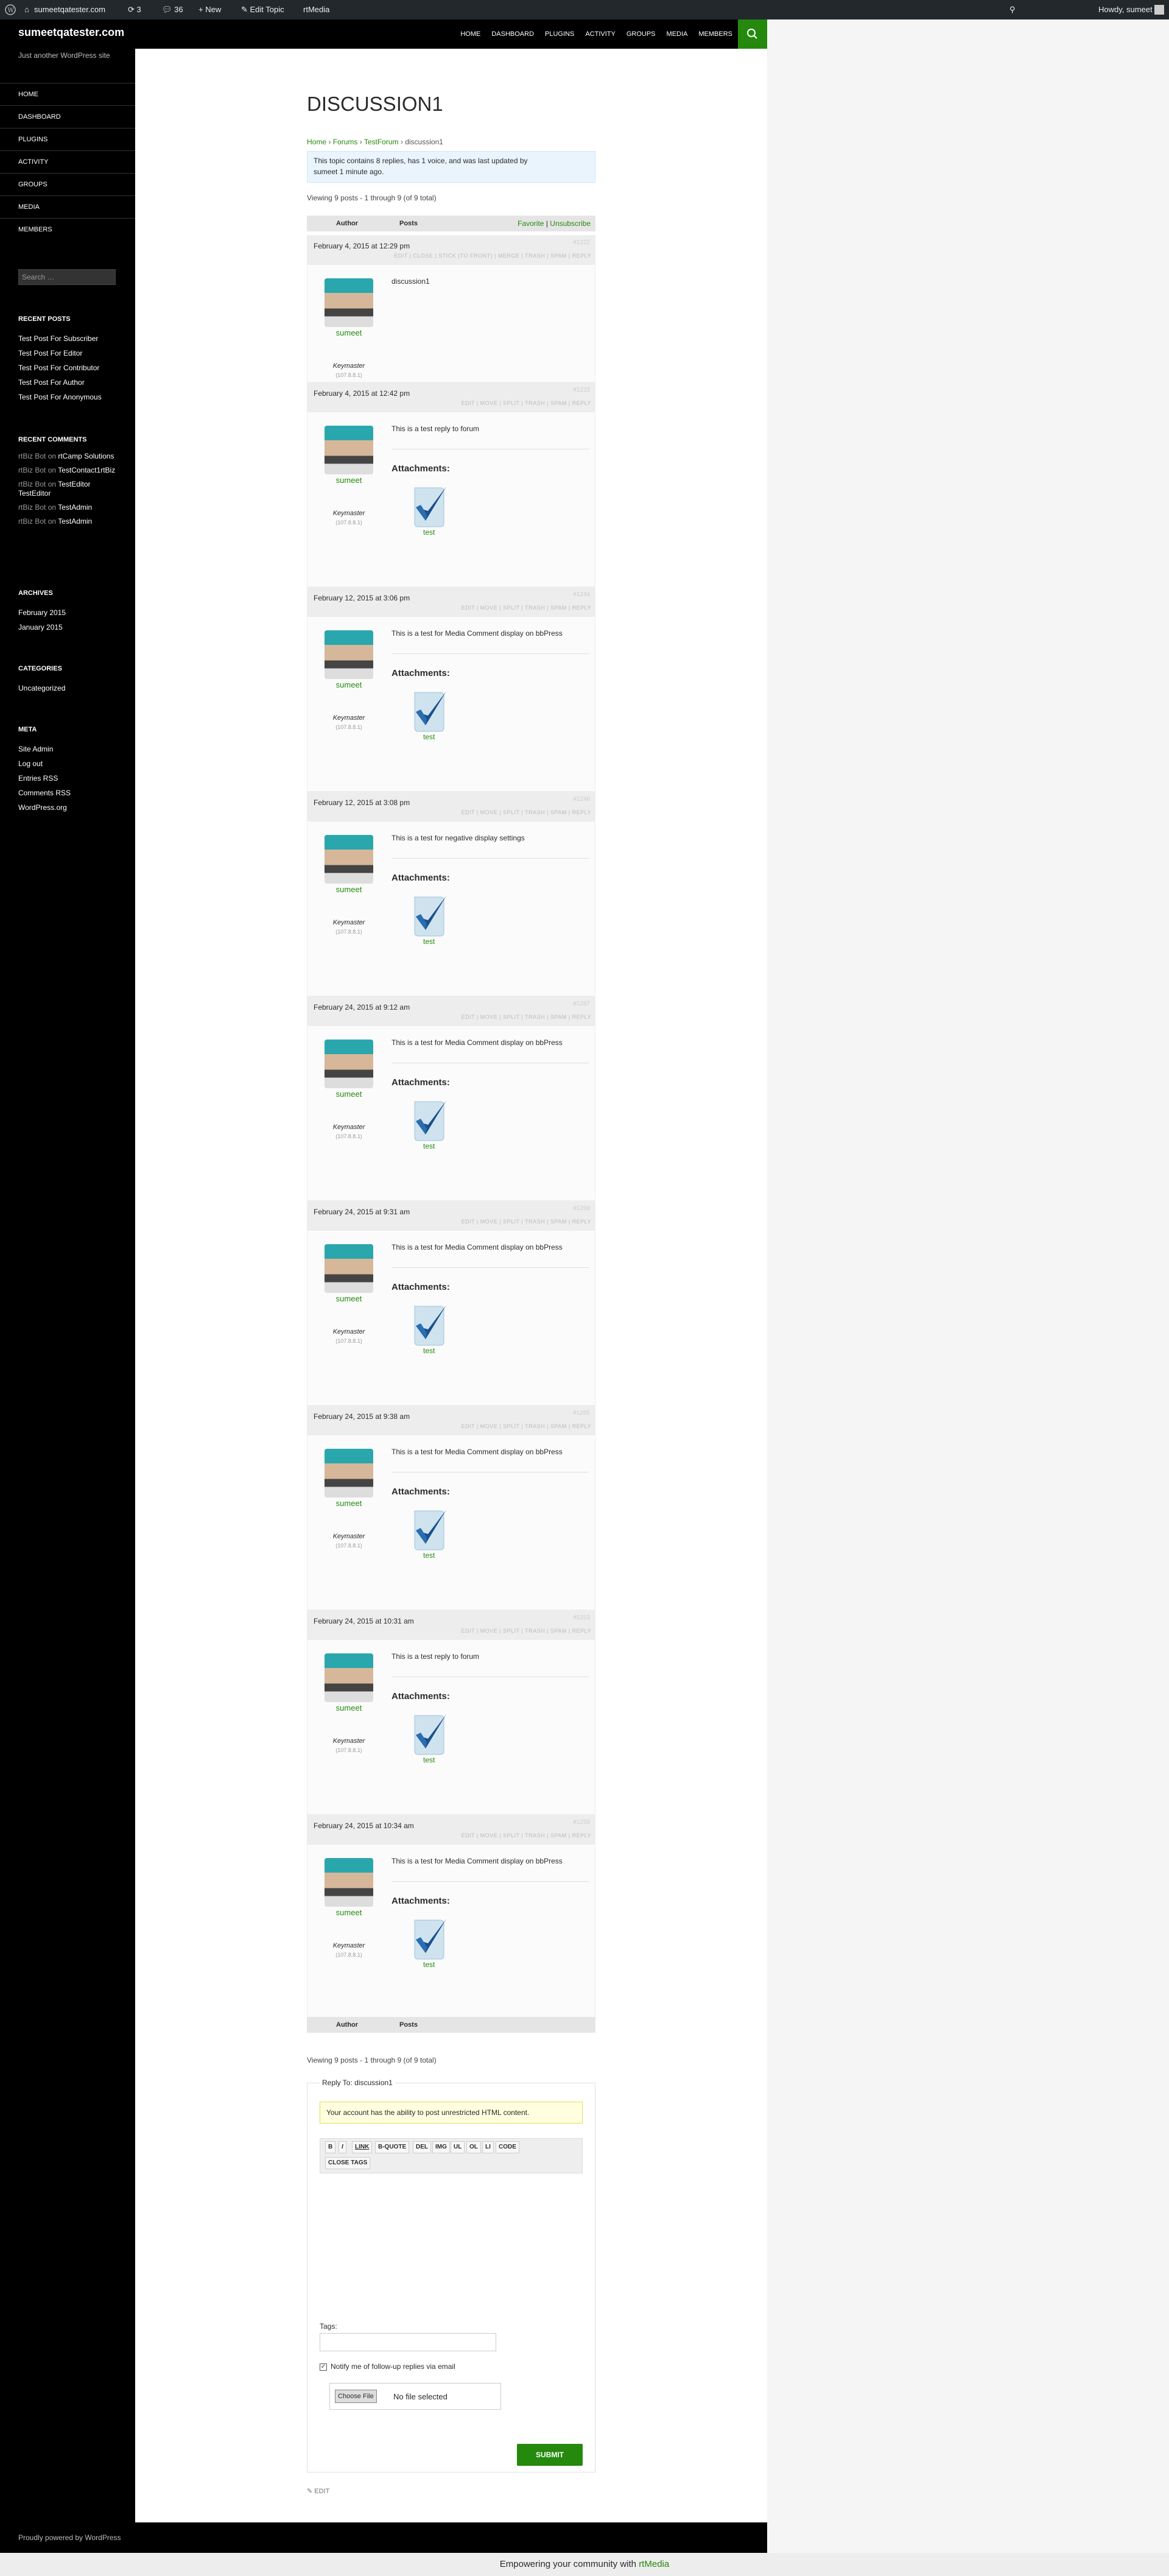 The image size is (1169, 2576). Describe the element at coordinates (70, 612) in the screenshot. I see `archive-link: February 2015` at that location.